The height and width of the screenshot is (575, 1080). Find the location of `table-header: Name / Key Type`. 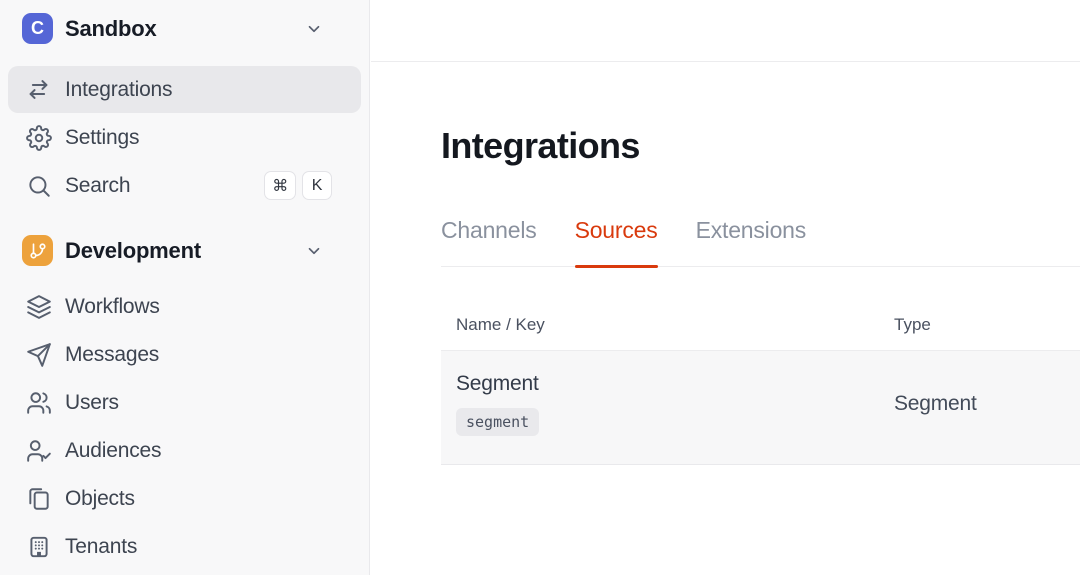

table-header: Name / Key Type is located at coordinates (760, 333).